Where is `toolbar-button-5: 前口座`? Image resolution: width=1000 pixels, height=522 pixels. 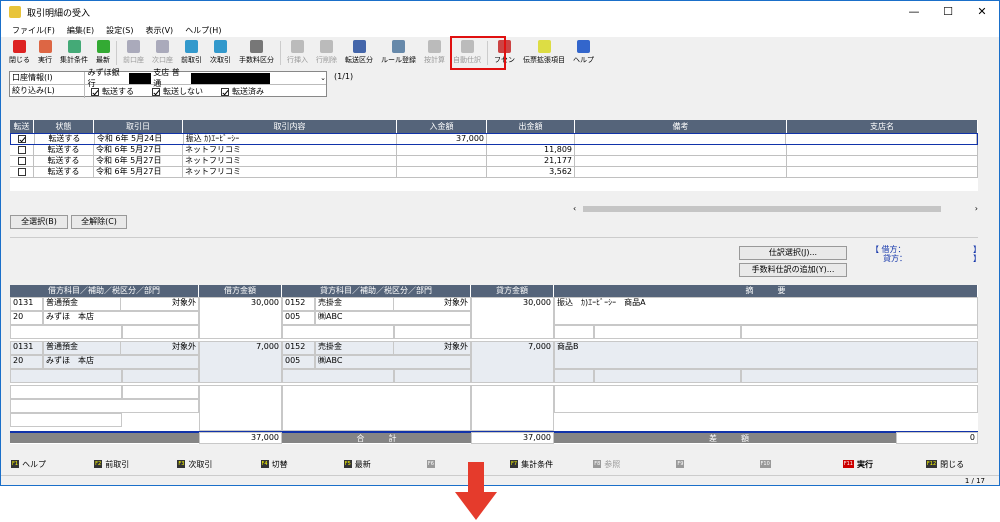 toolbar-button-5: 前口座 is located at coordinates (133, 51).